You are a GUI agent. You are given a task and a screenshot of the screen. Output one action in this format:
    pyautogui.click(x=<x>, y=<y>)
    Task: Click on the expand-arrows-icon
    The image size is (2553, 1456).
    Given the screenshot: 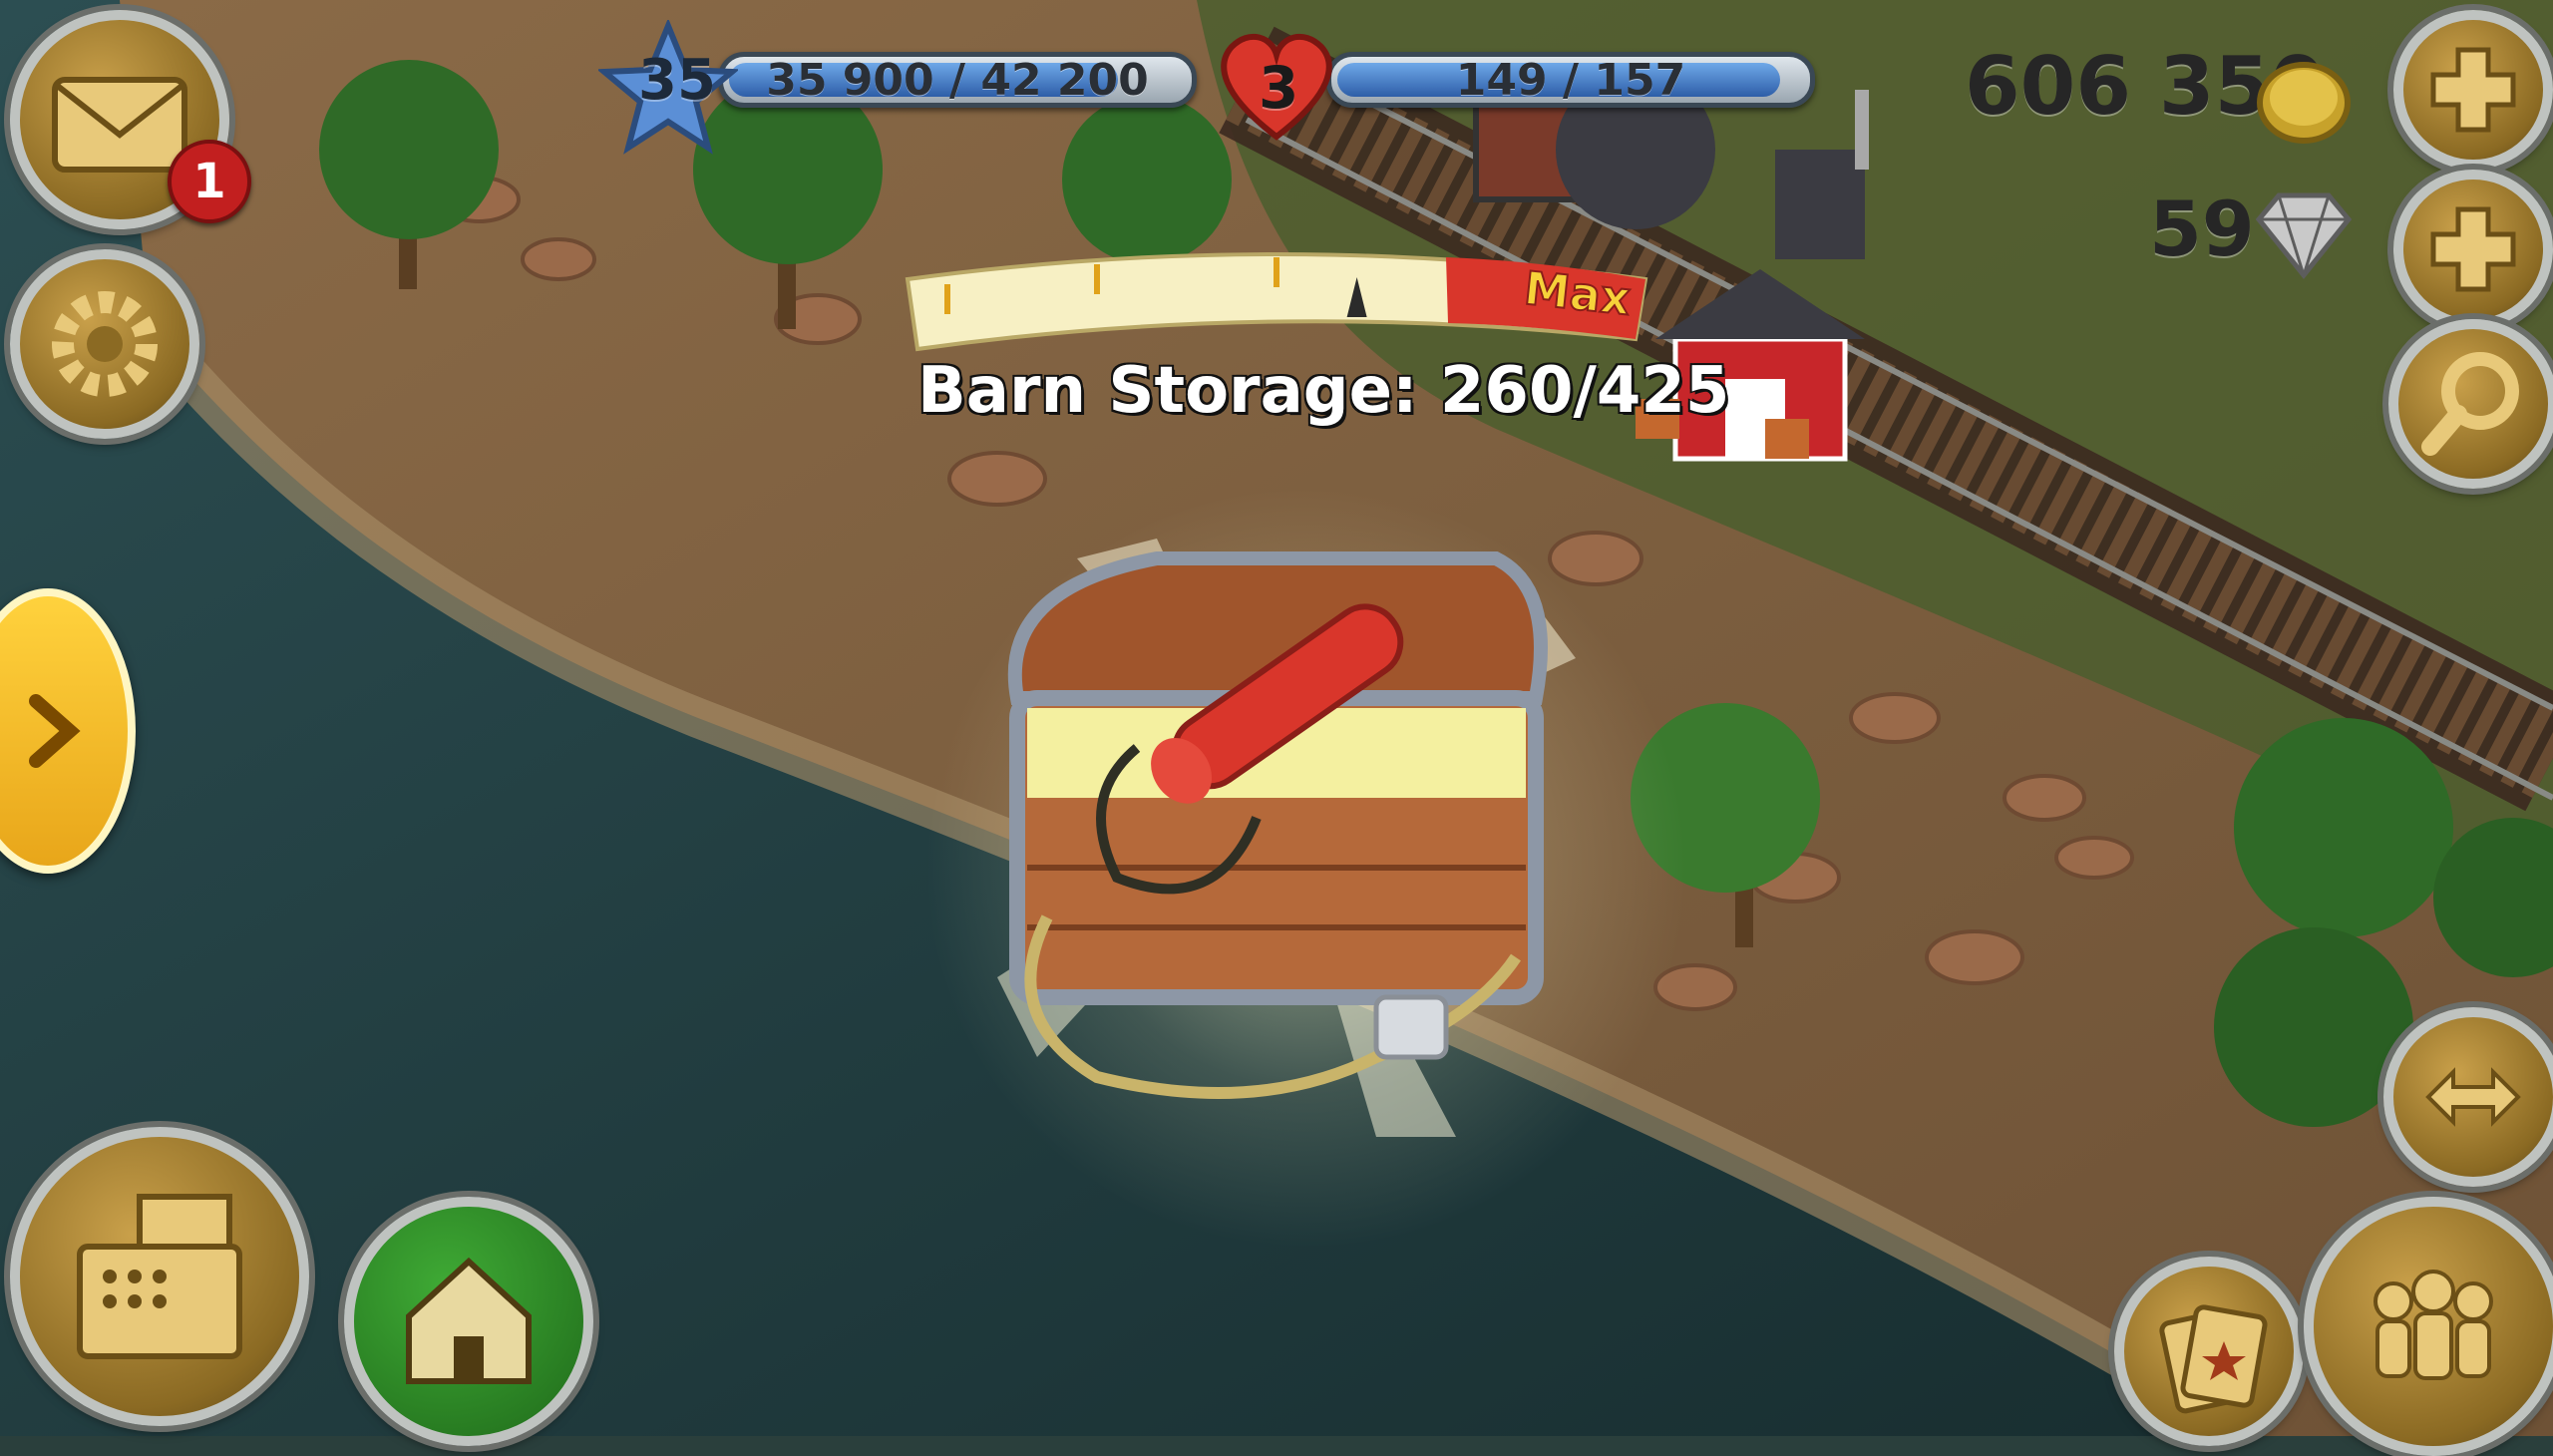 What is the action you would take?
    pyautogui.click(x=2473, y=1097)
    